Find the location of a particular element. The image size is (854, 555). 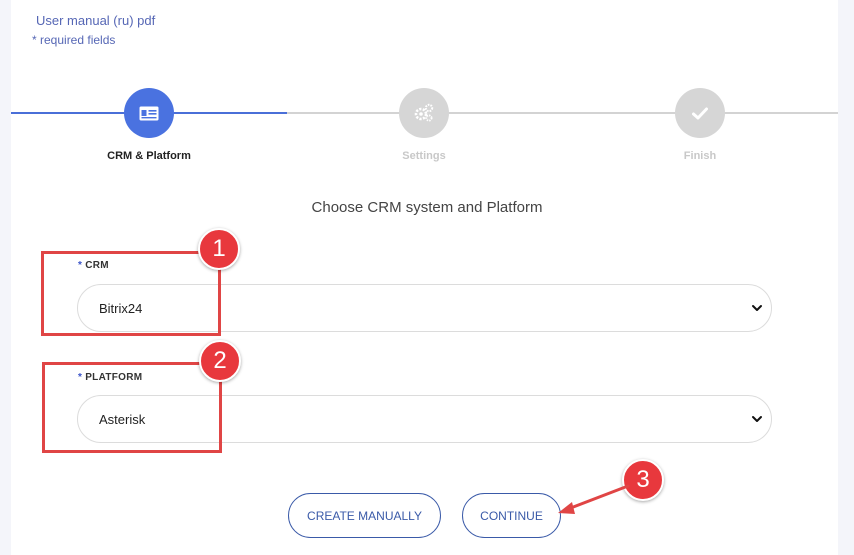

check-icon is located at coordinates (700, 113).